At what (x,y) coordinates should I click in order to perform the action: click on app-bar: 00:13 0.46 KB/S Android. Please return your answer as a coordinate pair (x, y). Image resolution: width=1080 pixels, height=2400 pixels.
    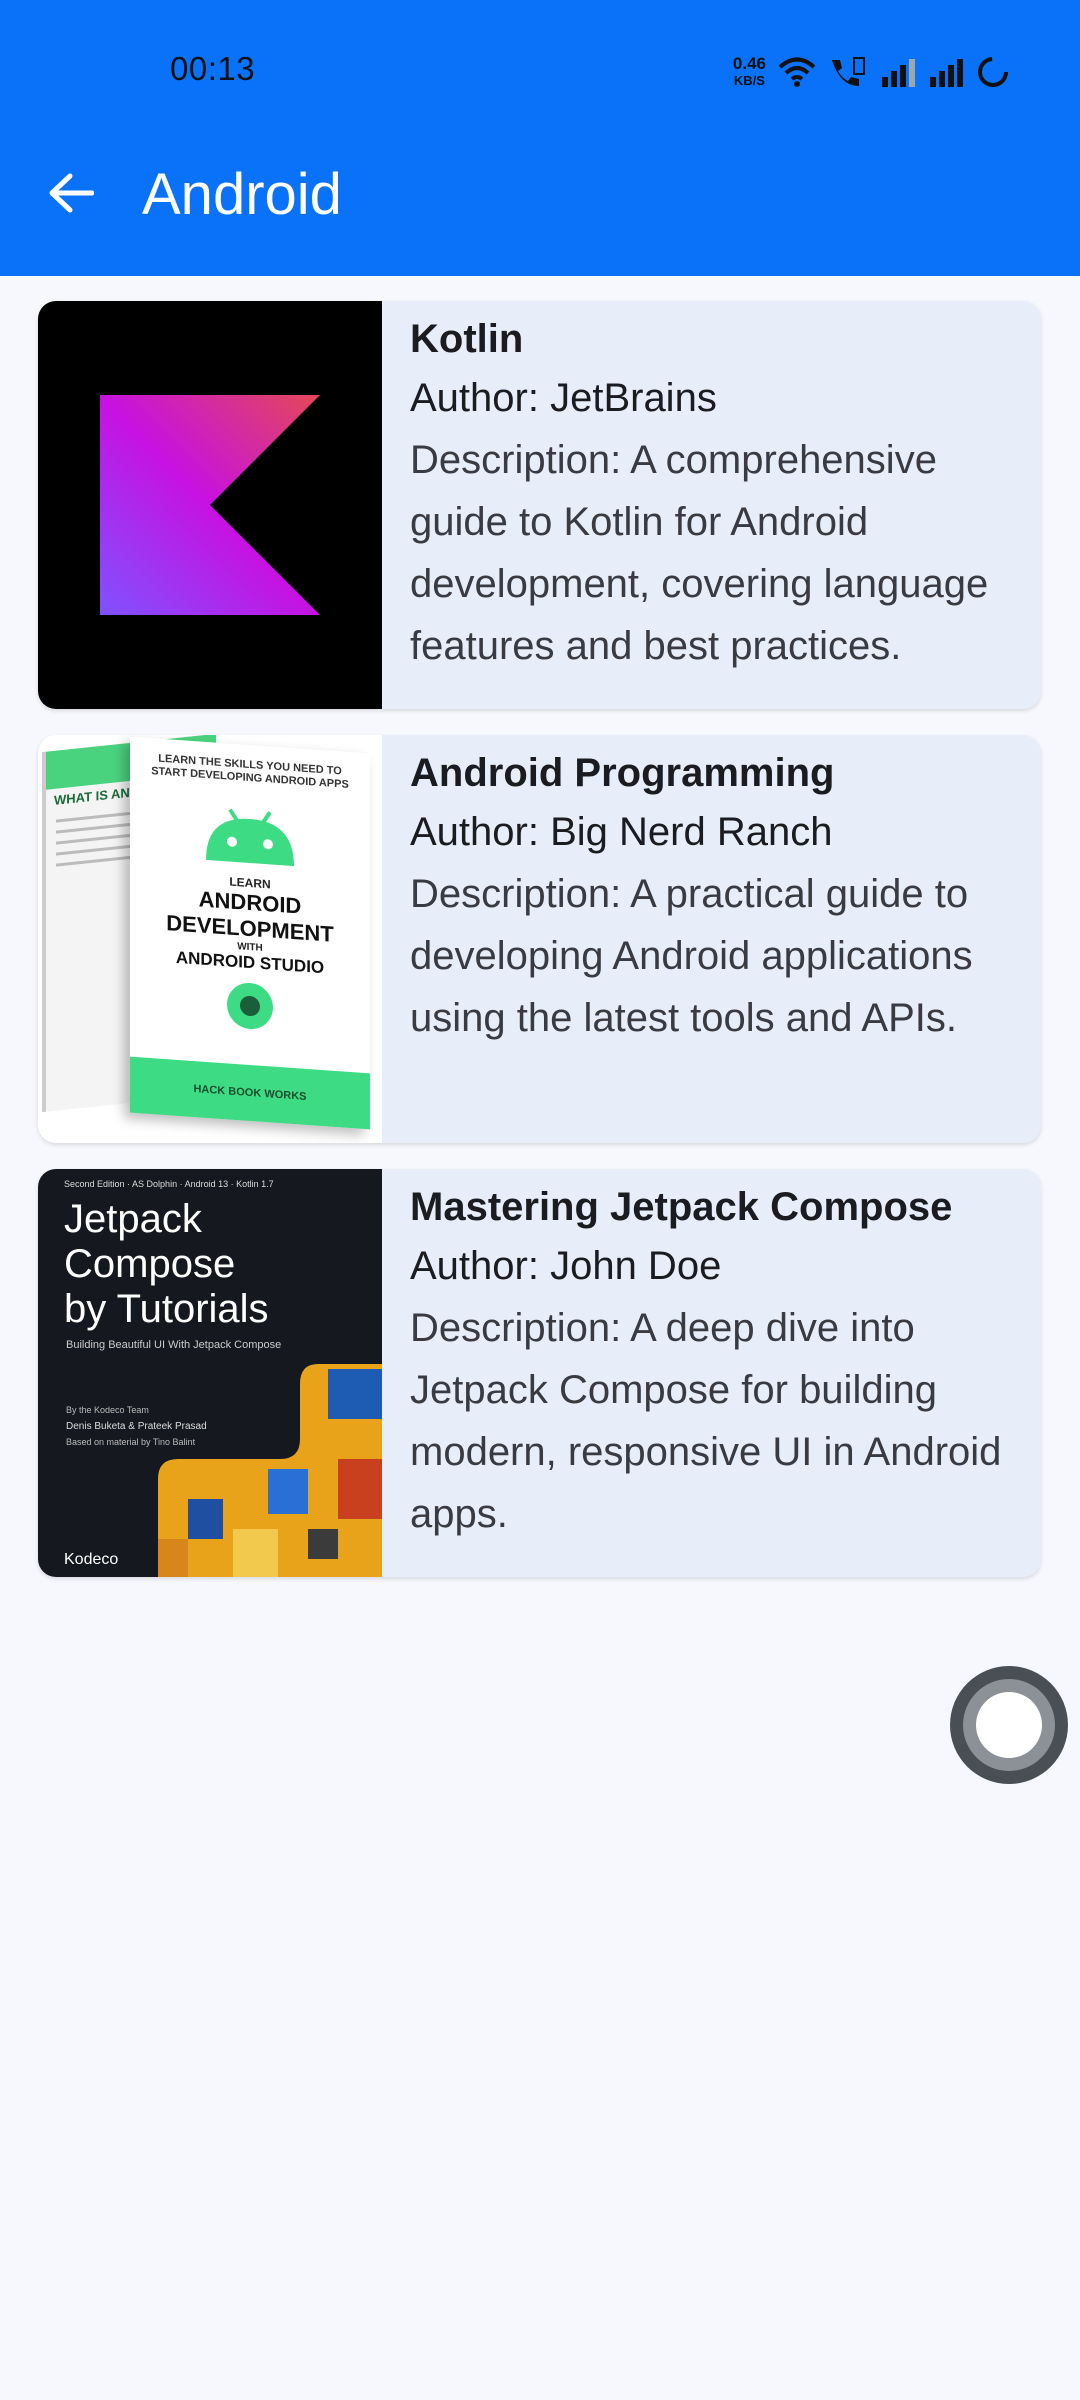
    Looking at the image, I should click on (540, 138).